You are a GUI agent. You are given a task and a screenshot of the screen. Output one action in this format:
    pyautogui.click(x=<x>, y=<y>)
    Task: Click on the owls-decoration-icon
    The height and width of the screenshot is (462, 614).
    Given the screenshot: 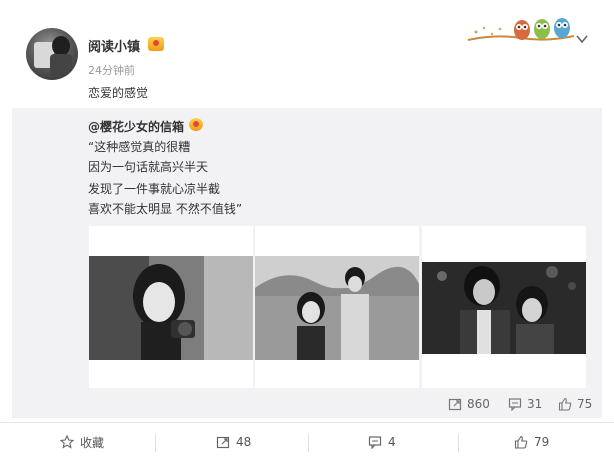 What is the action you would take?
    pyautogui.click(x=521, y=29)
    